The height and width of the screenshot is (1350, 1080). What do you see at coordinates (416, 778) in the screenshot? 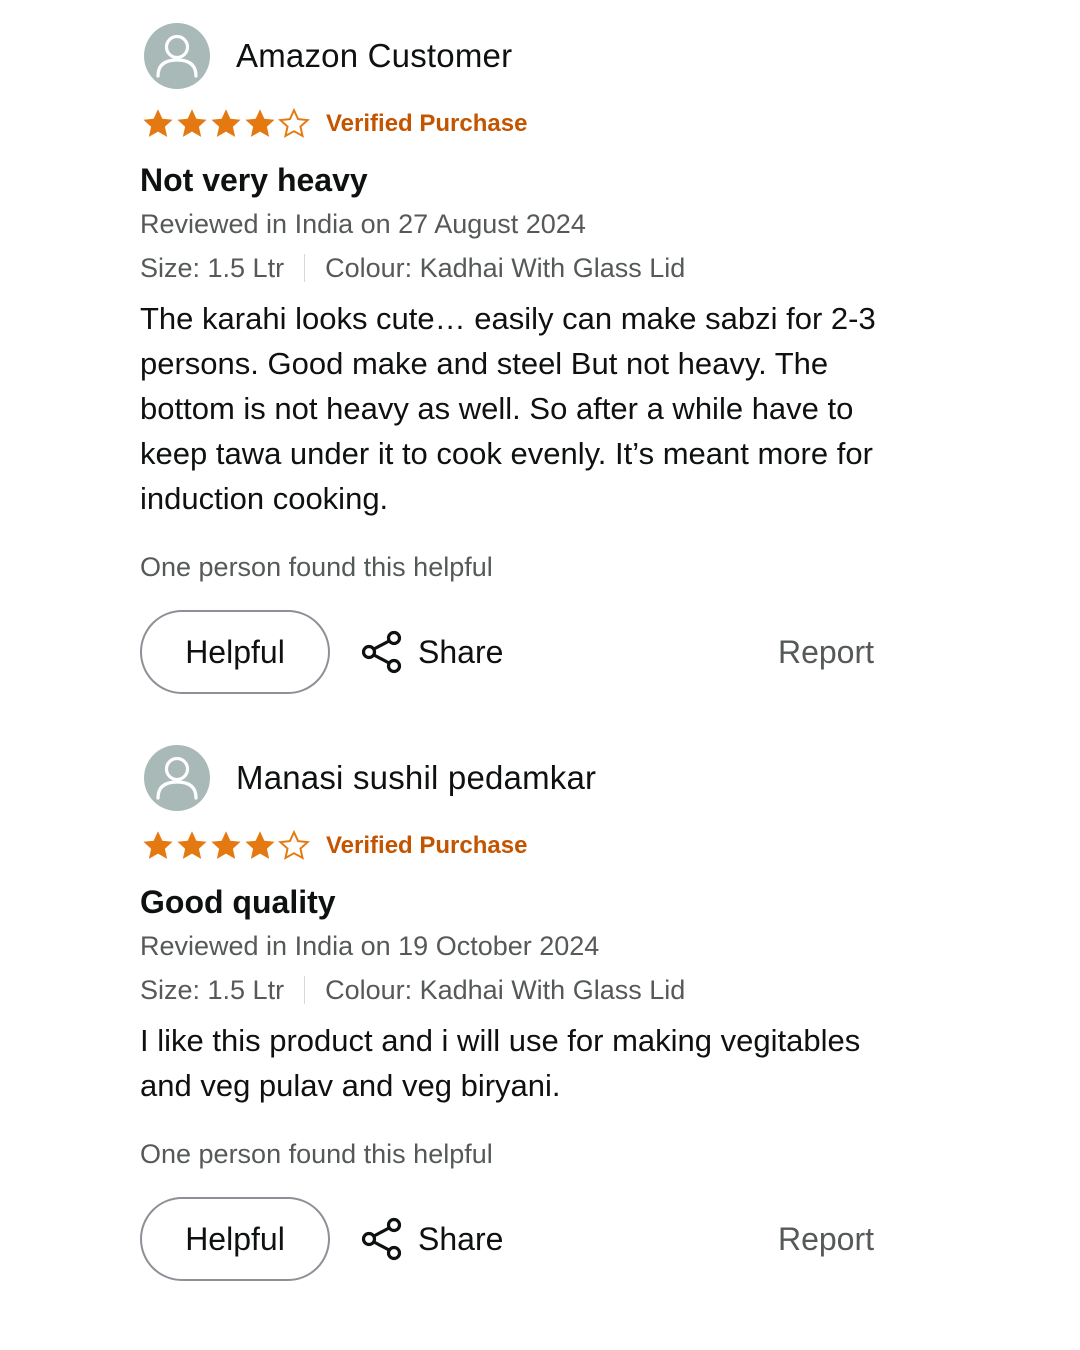
I see `reviewer-name: Manasi sushil pedamkar` at bounding box center [416, 778].